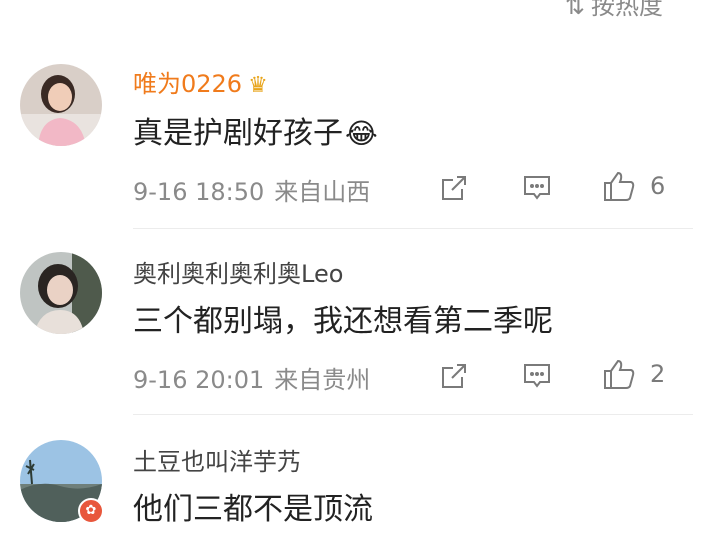 The width and height of the screenshot is (713, 549). I want to click on comment-text: 真是护剧好孩子😂, so click(255, 133).